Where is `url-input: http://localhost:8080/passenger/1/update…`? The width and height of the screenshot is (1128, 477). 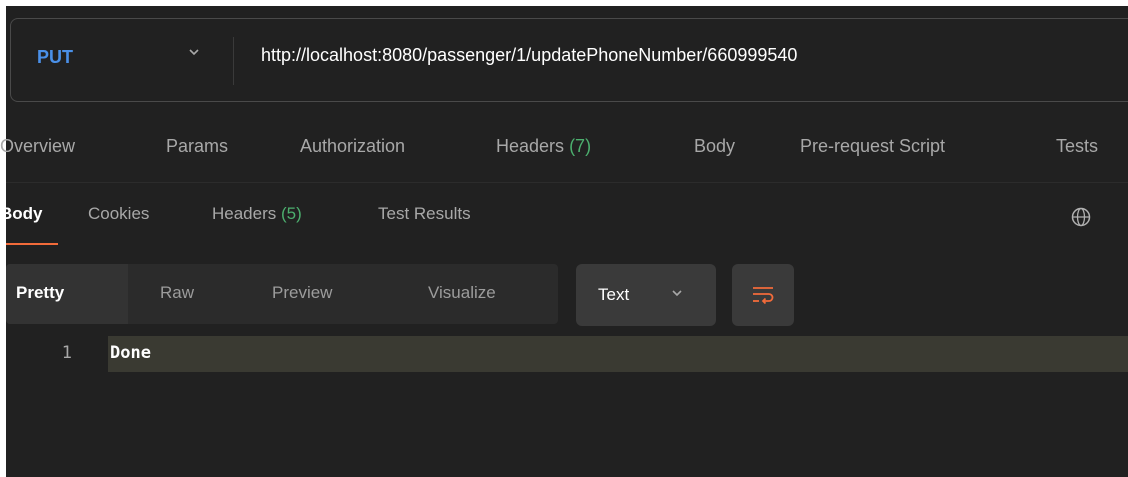
url-input: http://localhost:8080/passenger/1/update… is located at coordinates (529, 55).